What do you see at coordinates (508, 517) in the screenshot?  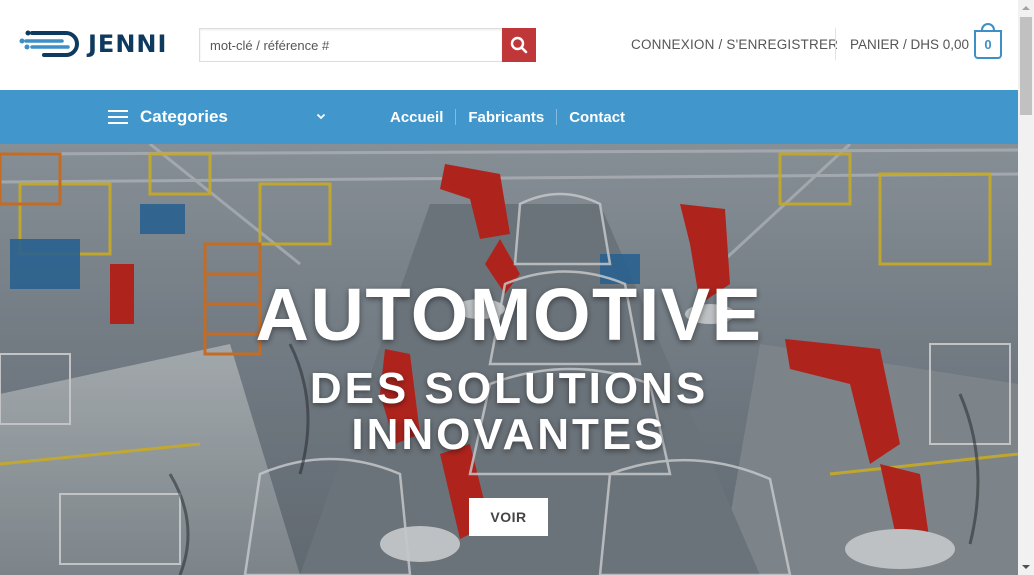 I see `hero-voir-button: VOIR` at bounding box center [508, 517].